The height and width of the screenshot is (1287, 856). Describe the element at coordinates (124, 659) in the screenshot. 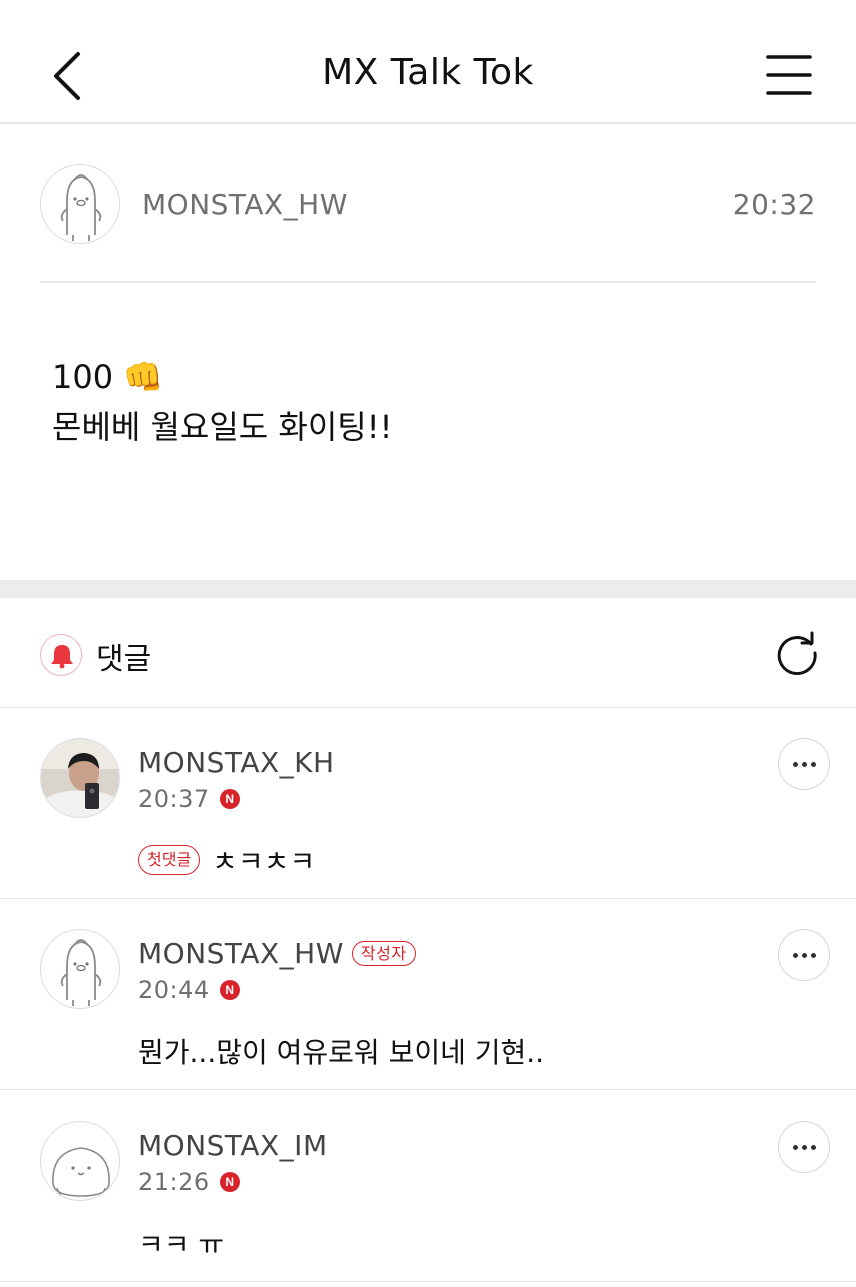

I see `comments-title: 댓글` at that location.